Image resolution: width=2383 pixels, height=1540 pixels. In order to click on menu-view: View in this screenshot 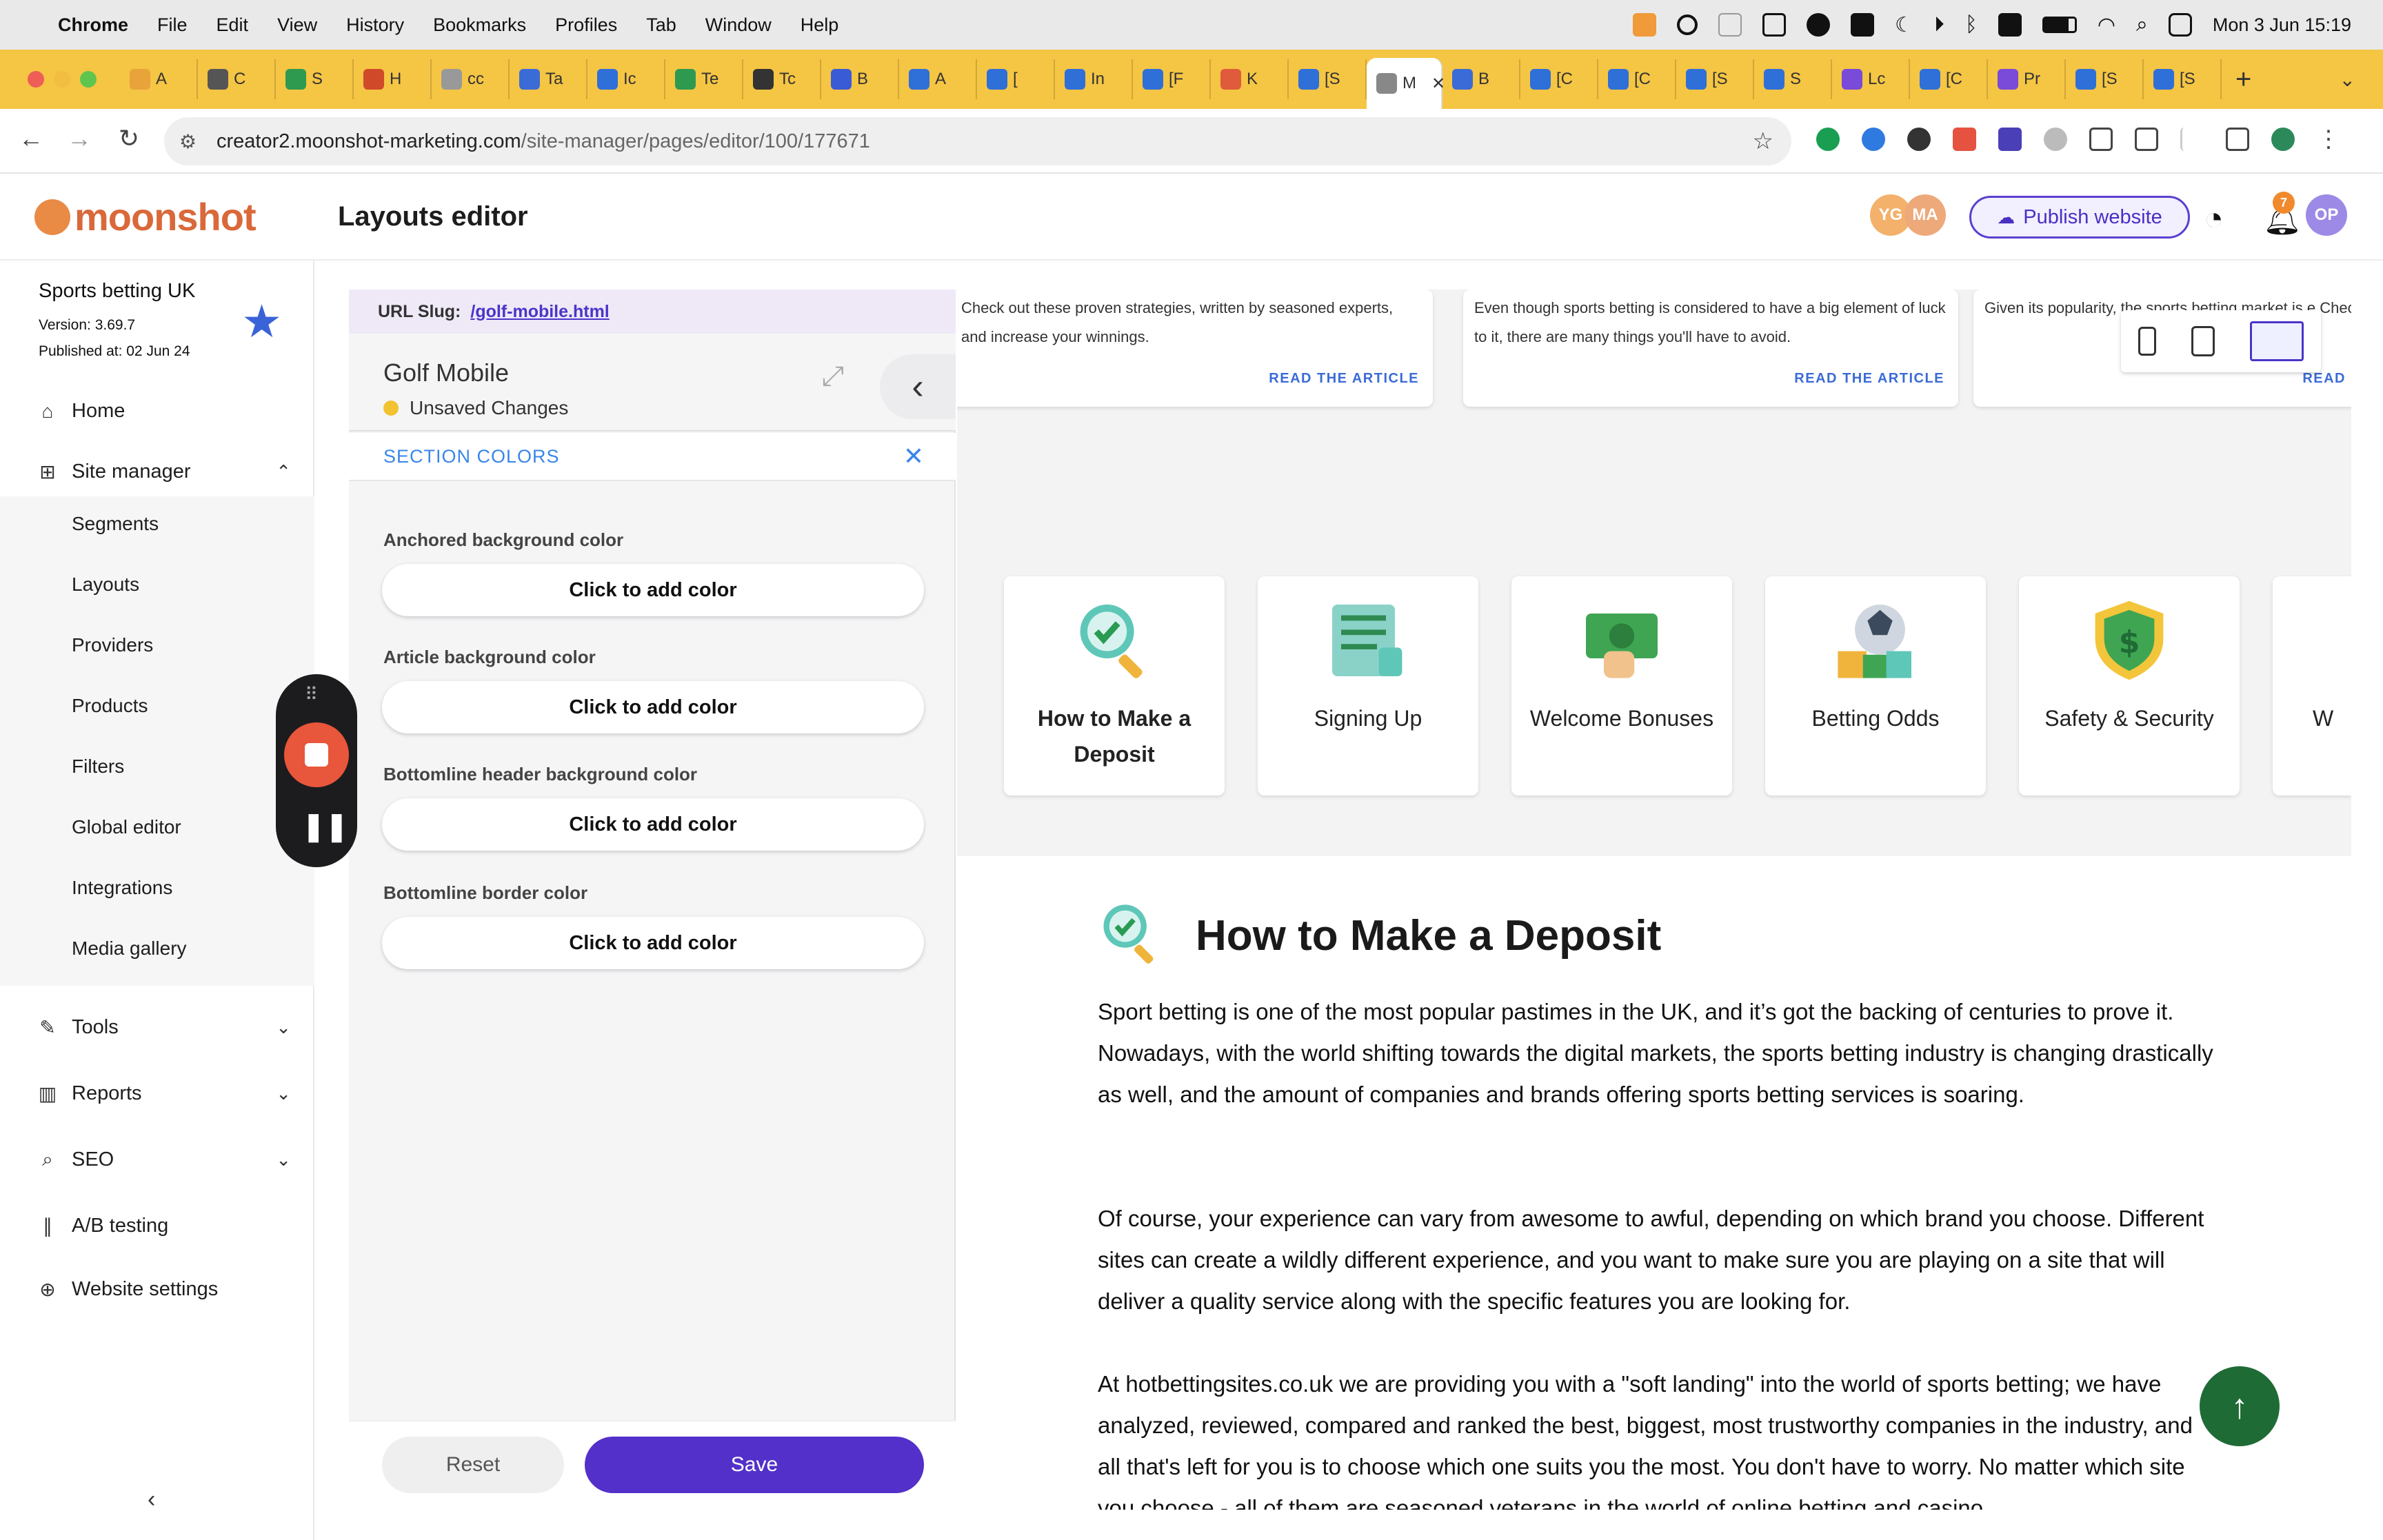, I will do `click(297, 25)`.